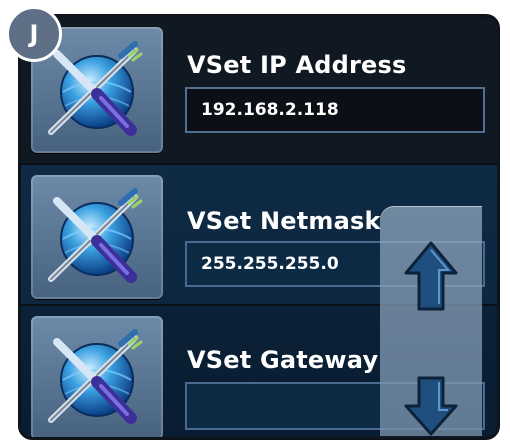  I want to click on arrow-up-icon, so click(431, 276).